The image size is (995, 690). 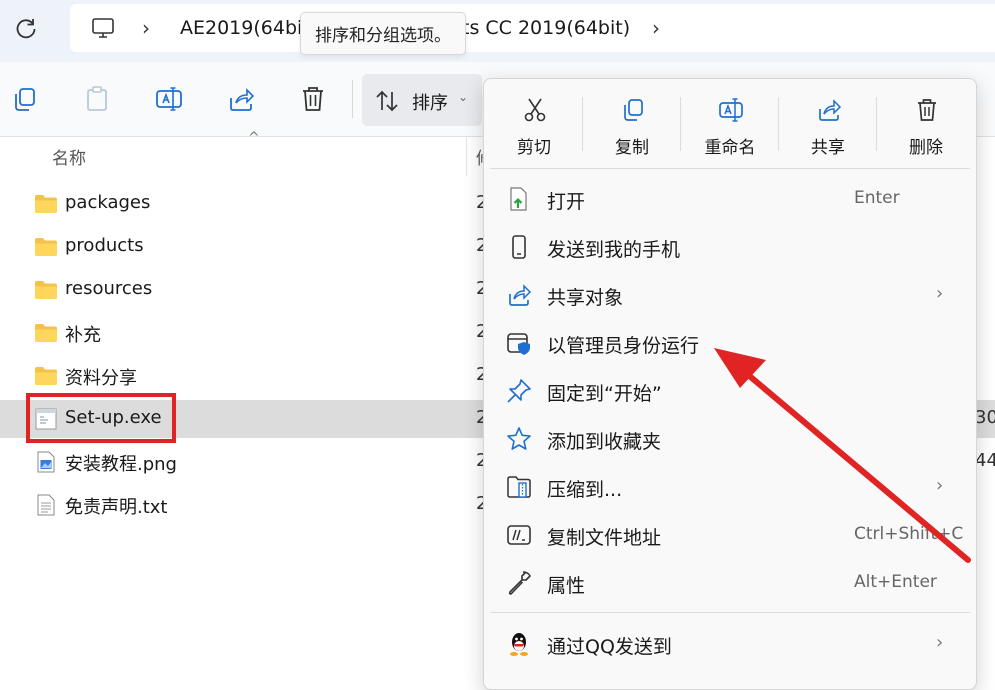 What do you see at coordinates (519, 199) in the screenshot?
I see `open-icon` at bounding box center [519, 199].